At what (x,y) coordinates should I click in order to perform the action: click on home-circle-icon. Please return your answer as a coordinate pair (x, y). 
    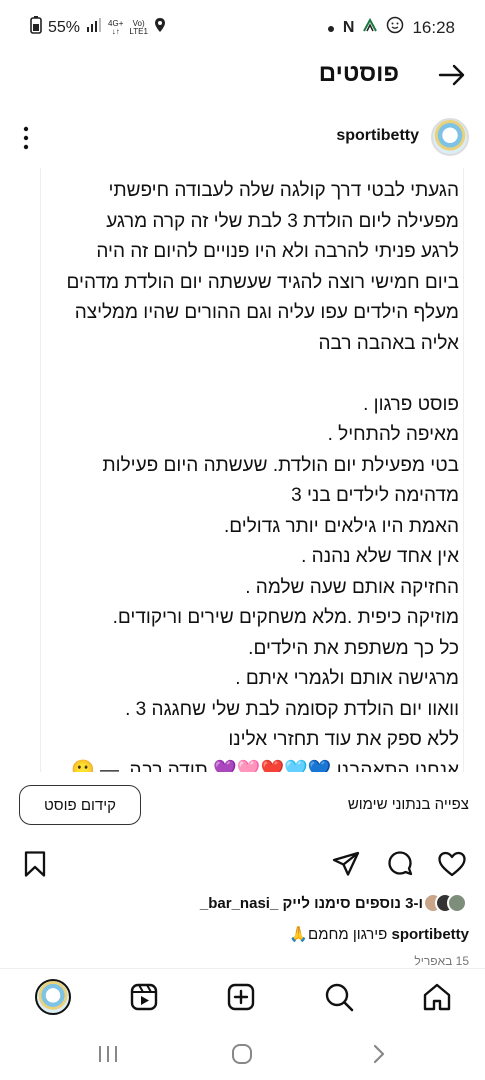
    Looking at the image, I should click on (242, 1054).